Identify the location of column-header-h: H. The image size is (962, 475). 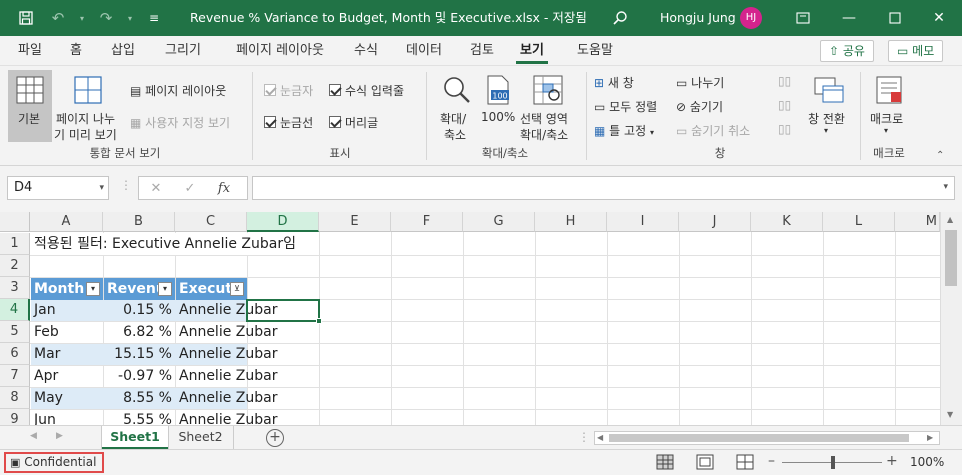
(571, 222).